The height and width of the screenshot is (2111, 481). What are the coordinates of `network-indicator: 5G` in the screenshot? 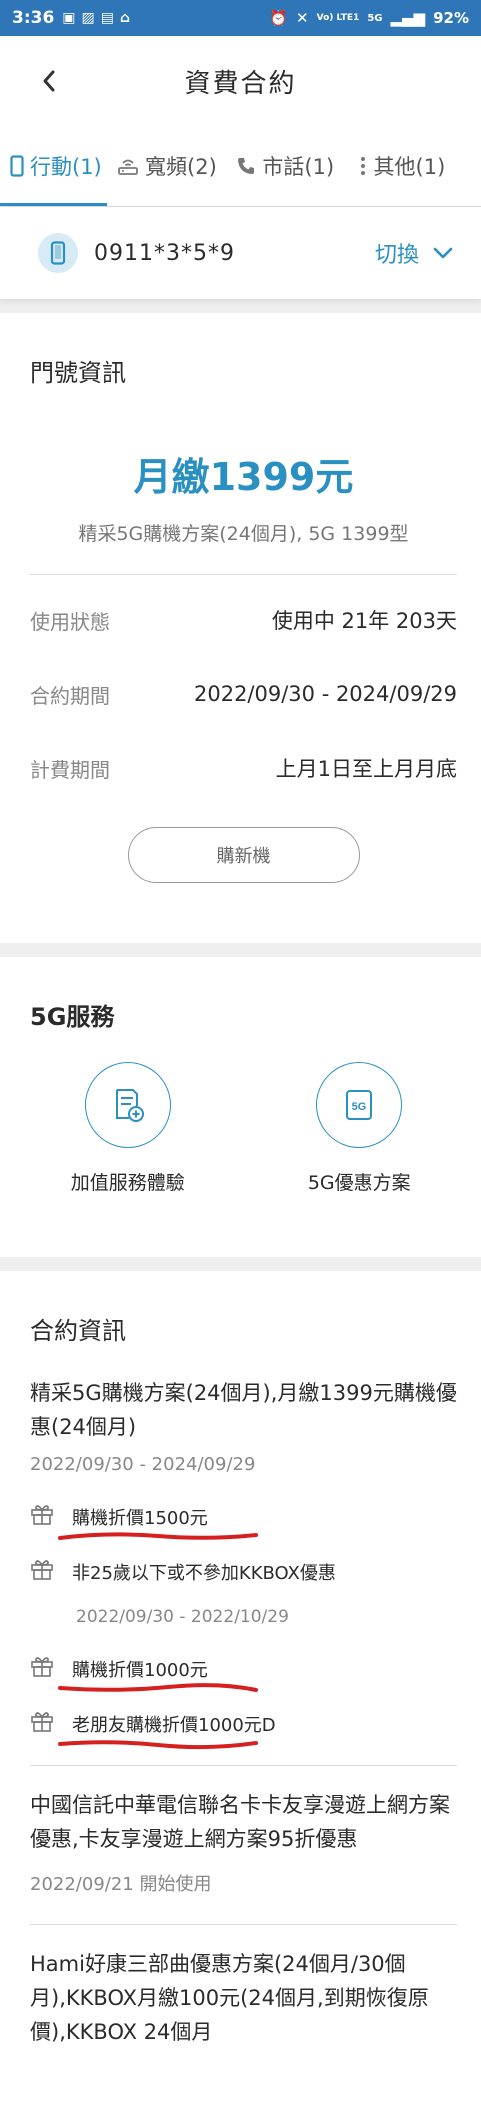 It's located at (375, 18).